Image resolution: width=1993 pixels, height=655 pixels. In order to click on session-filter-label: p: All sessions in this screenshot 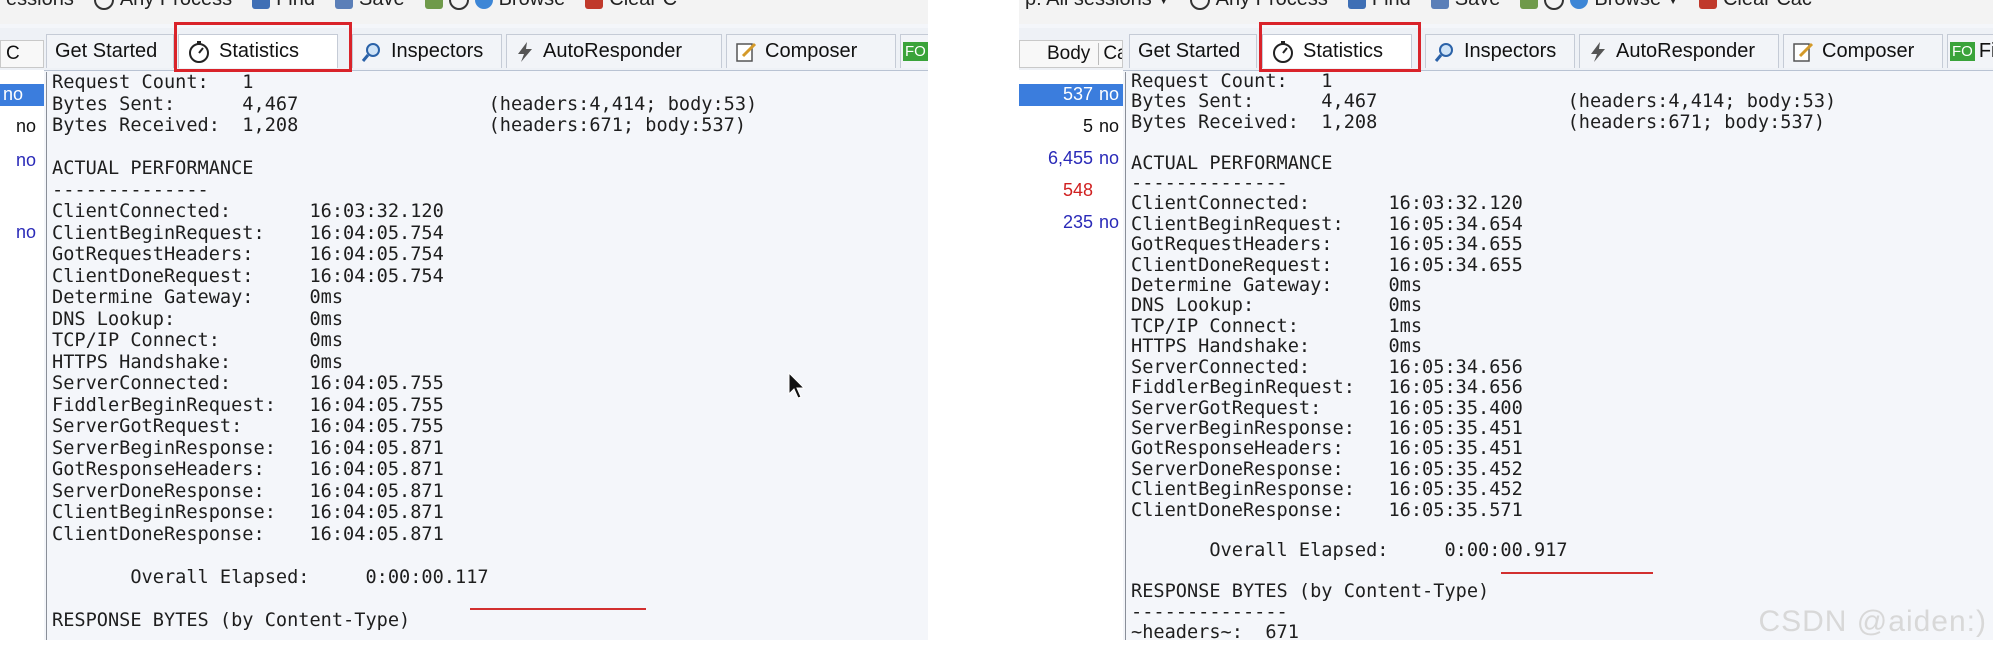, I will do `click(1088, 5)`.